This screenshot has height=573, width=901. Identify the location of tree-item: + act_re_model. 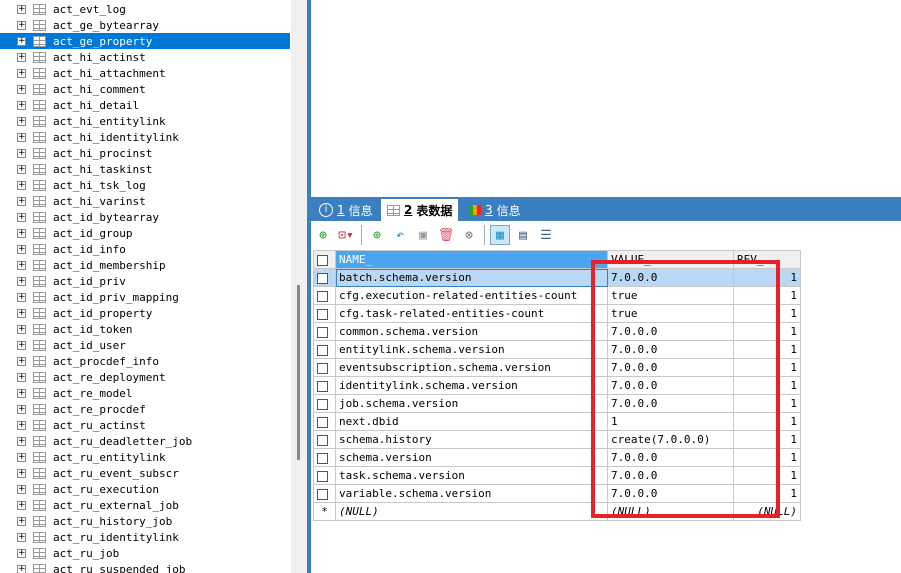
(145, 393).